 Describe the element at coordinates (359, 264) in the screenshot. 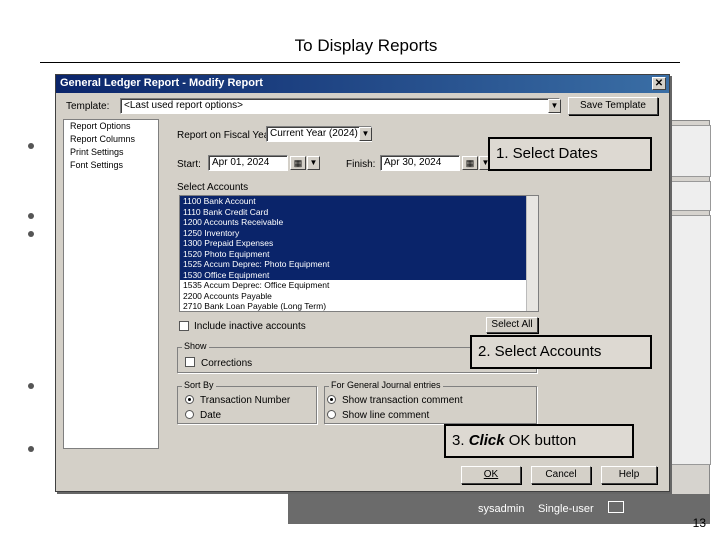

I see `account-list-item: 1525 Accum Deprec: Photo Equipment` at that location.